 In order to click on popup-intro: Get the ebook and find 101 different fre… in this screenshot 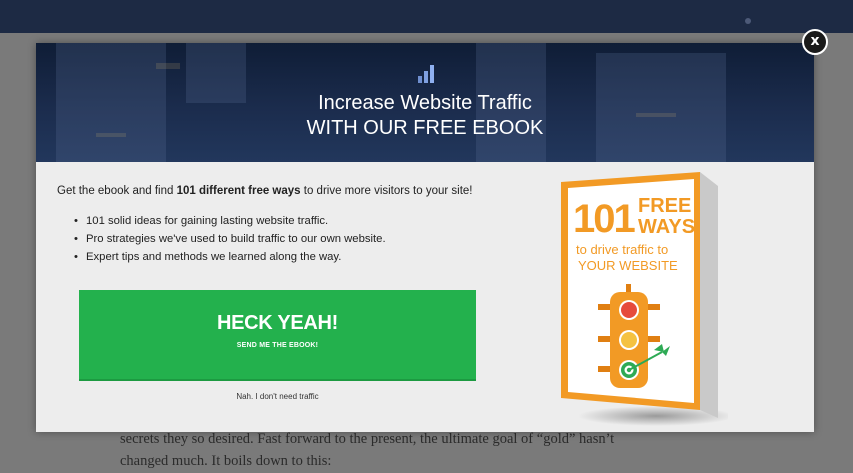, I will do `click(265, 191)`.